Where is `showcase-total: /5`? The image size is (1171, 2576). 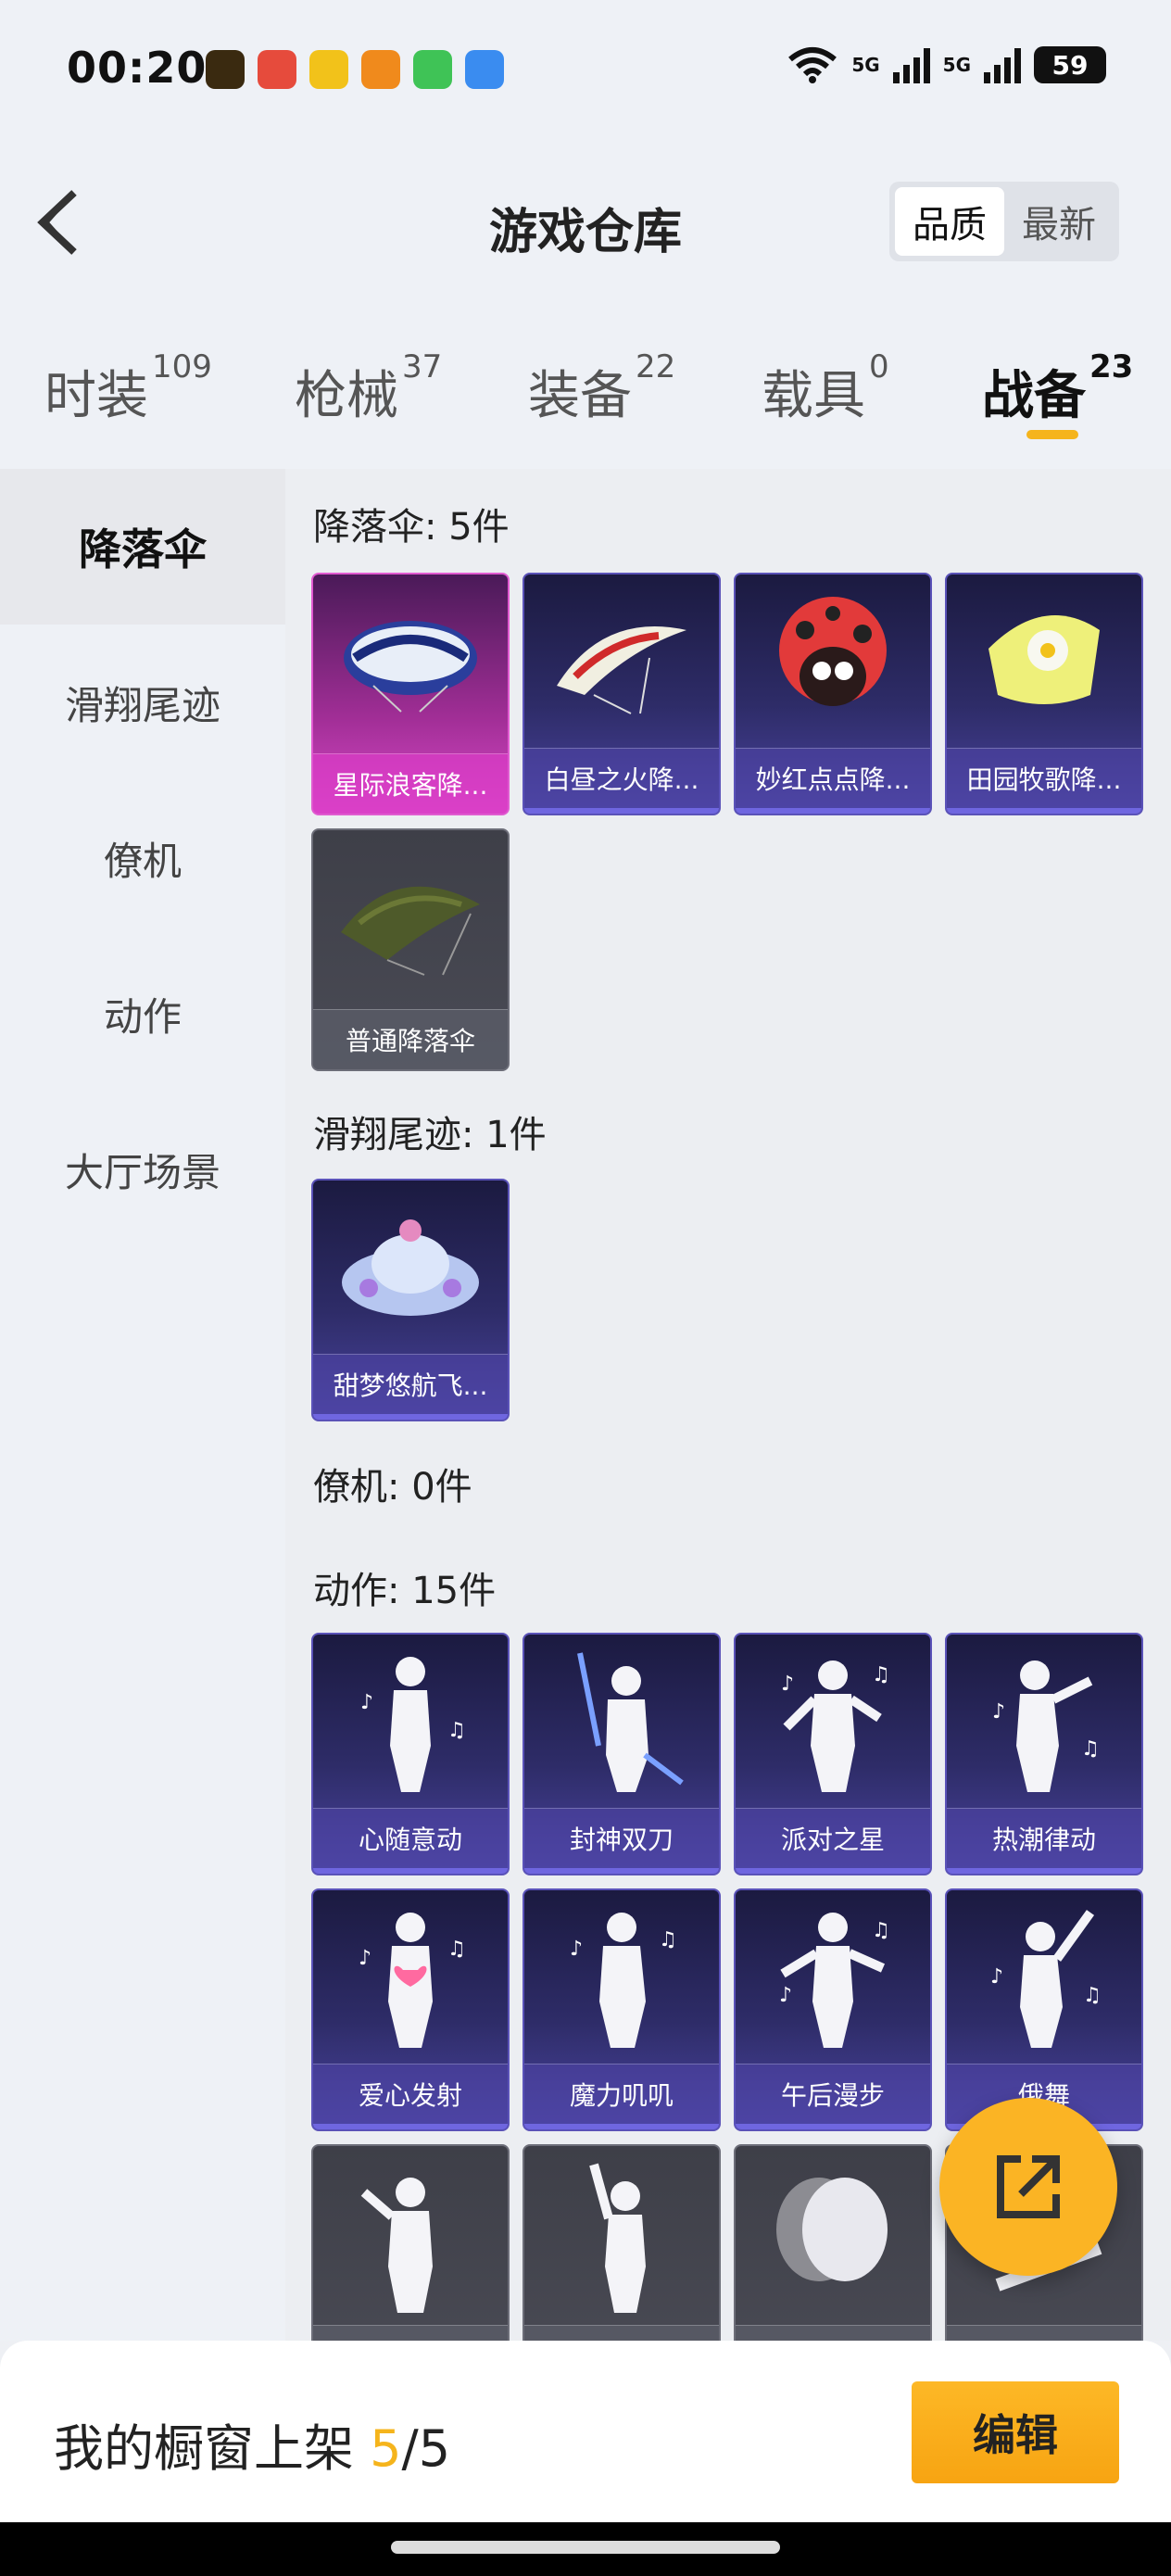 showcase-total: /5 is located at coordinates (426, 2449).